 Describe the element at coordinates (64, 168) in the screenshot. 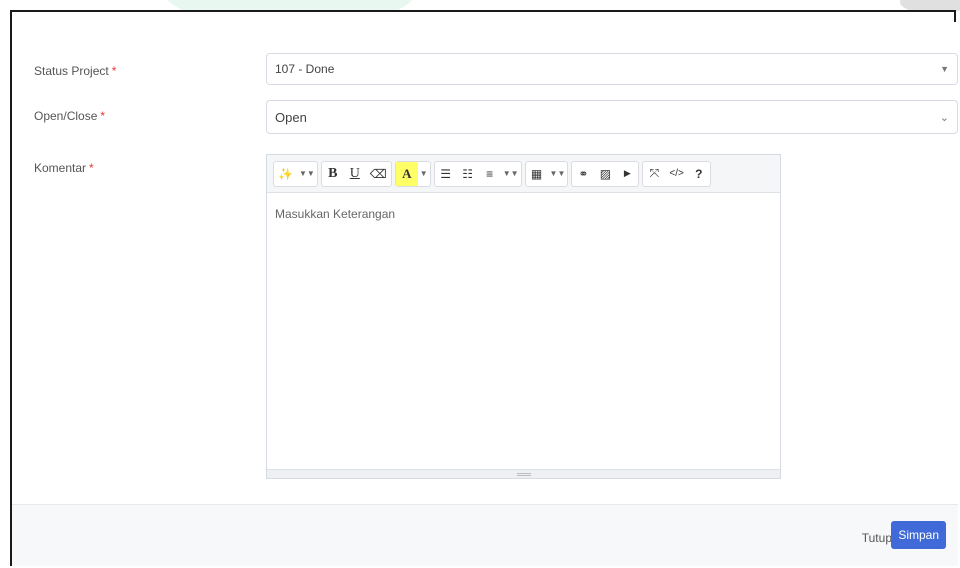

I see `komentar-label: Komentar *` at that location.